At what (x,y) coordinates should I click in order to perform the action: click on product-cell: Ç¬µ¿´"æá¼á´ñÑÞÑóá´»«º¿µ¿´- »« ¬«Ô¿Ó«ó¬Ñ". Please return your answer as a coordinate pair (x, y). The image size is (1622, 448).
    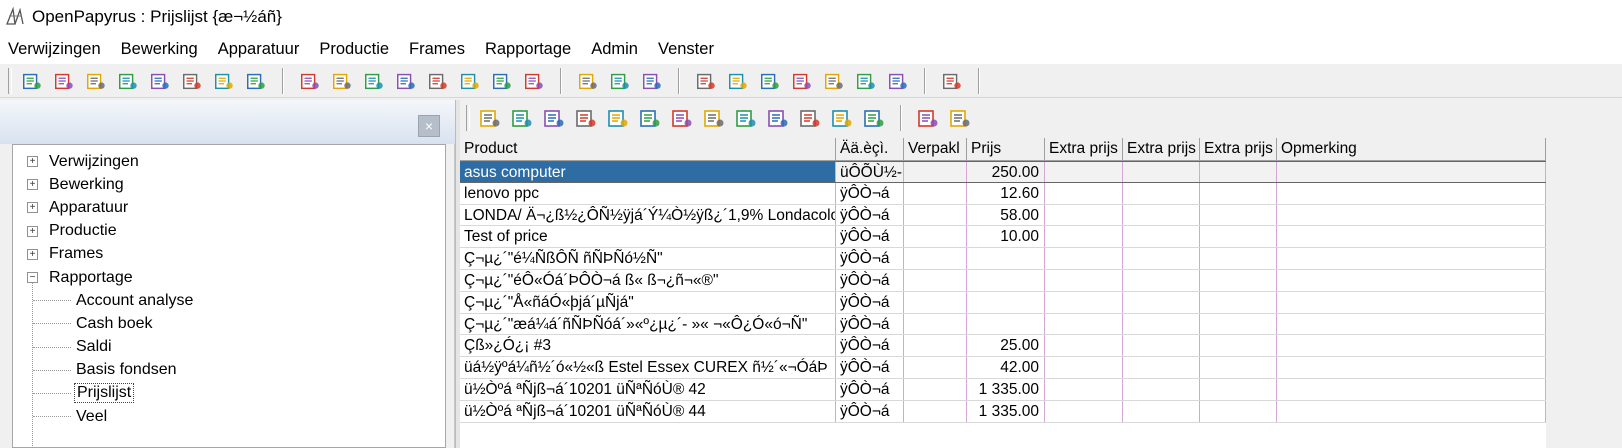
    Looking at the image, I should click on (648, 324).